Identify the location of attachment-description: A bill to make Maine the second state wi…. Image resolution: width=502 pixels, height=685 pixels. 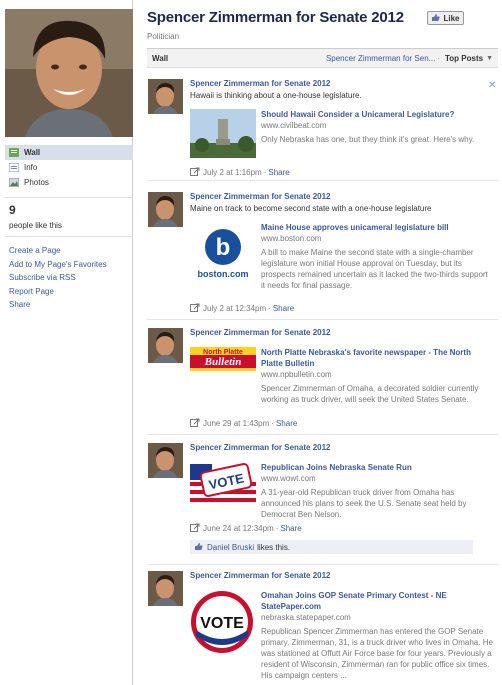
(374, 269).